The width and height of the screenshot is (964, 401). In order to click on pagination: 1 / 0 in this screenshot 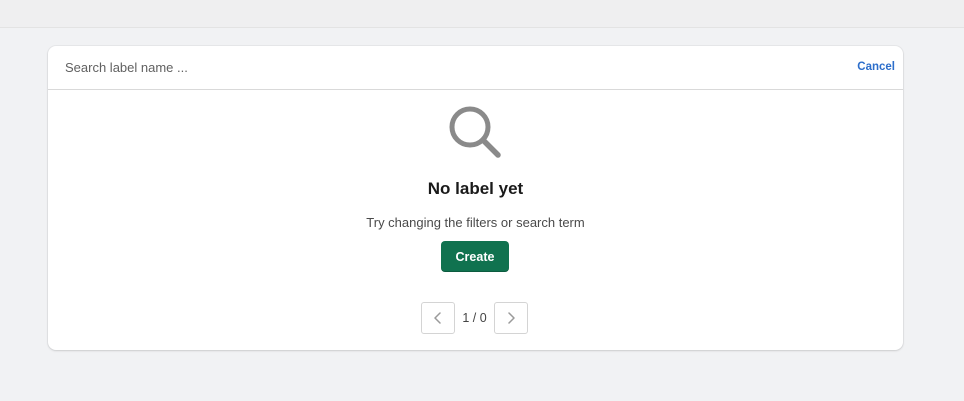, I will do `click(474, 318)`.